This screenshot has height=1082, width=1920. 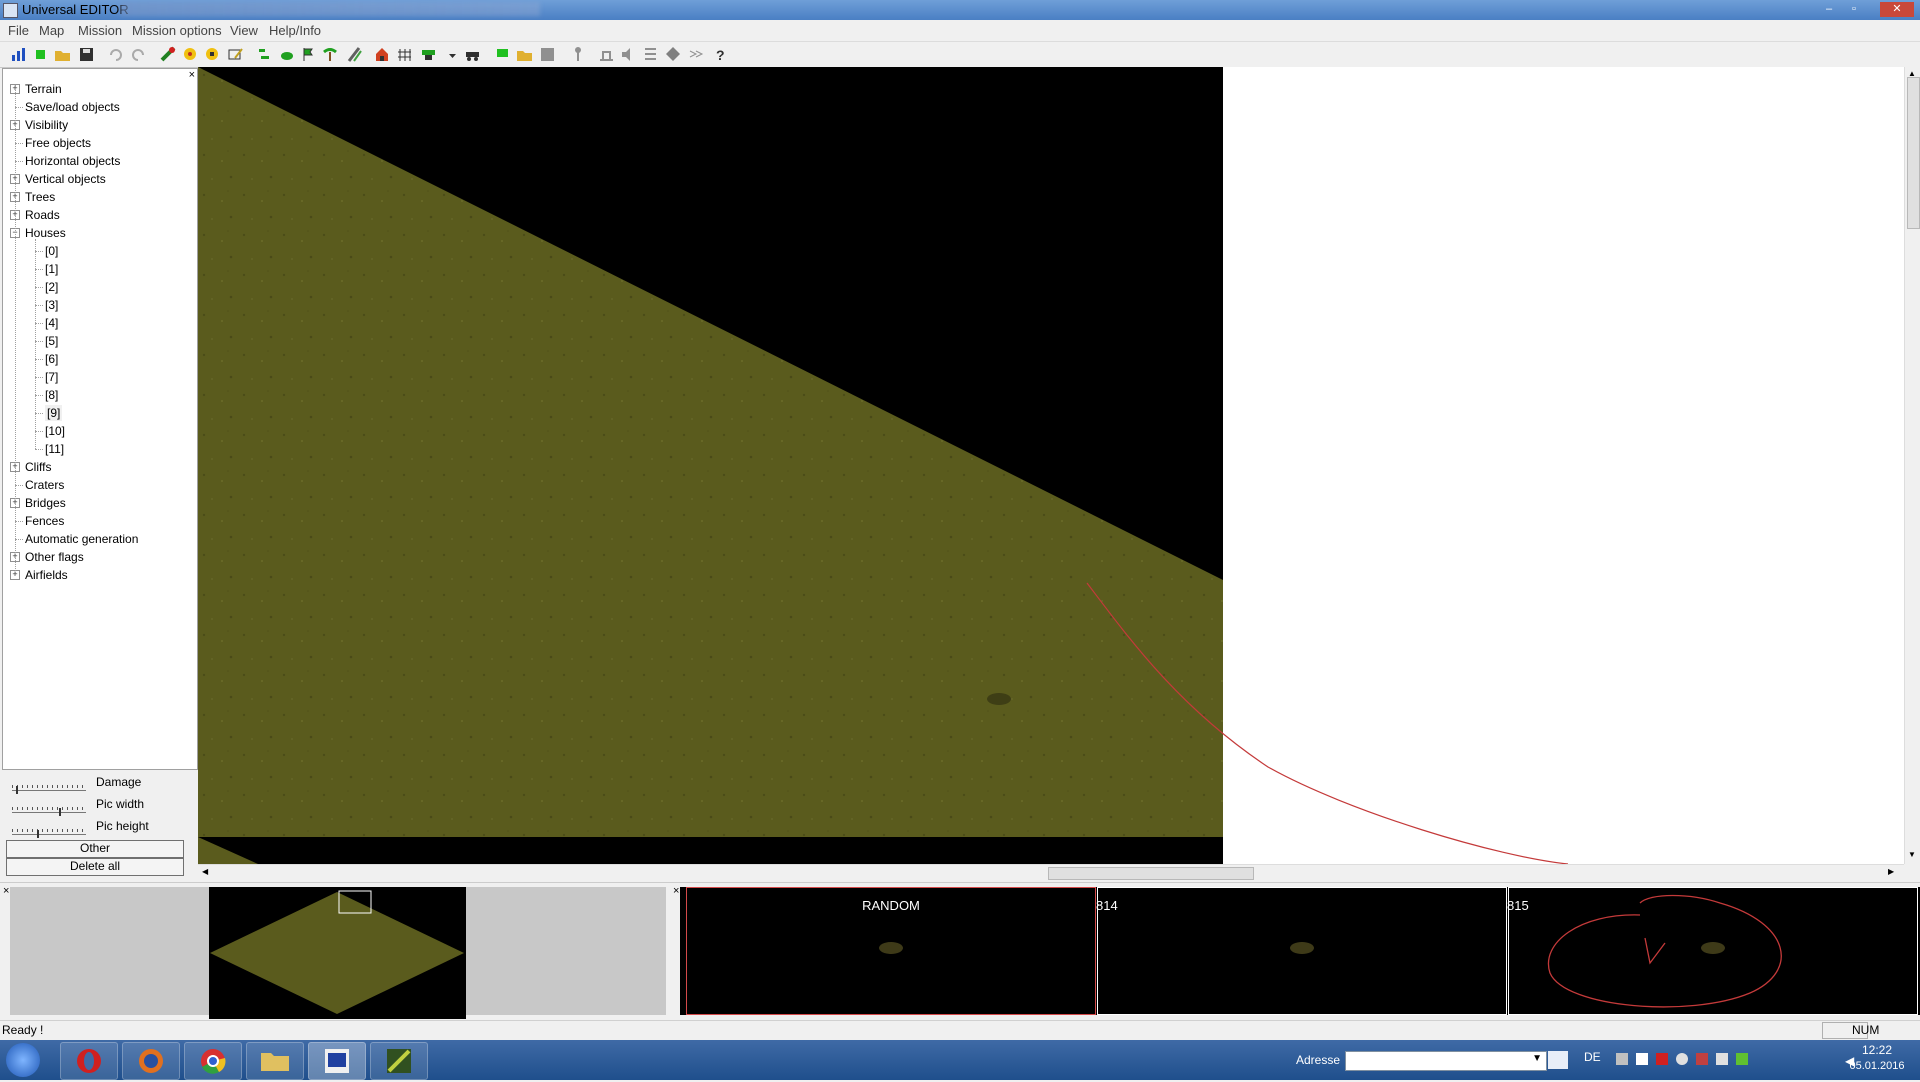 What do you see at coordinates (1151, 873) in the screenshot?
I see `horizontal-scroll-thumb` at bounding box center [1151, 873].